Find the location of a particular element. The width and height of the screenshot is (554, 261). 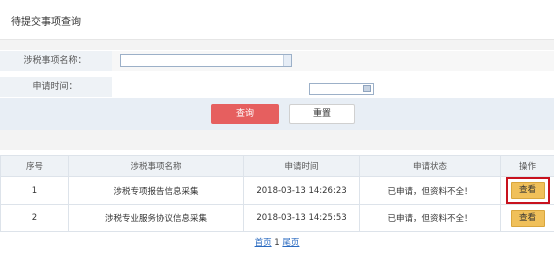

row-index: 2 is located at coordinates (34, 218).